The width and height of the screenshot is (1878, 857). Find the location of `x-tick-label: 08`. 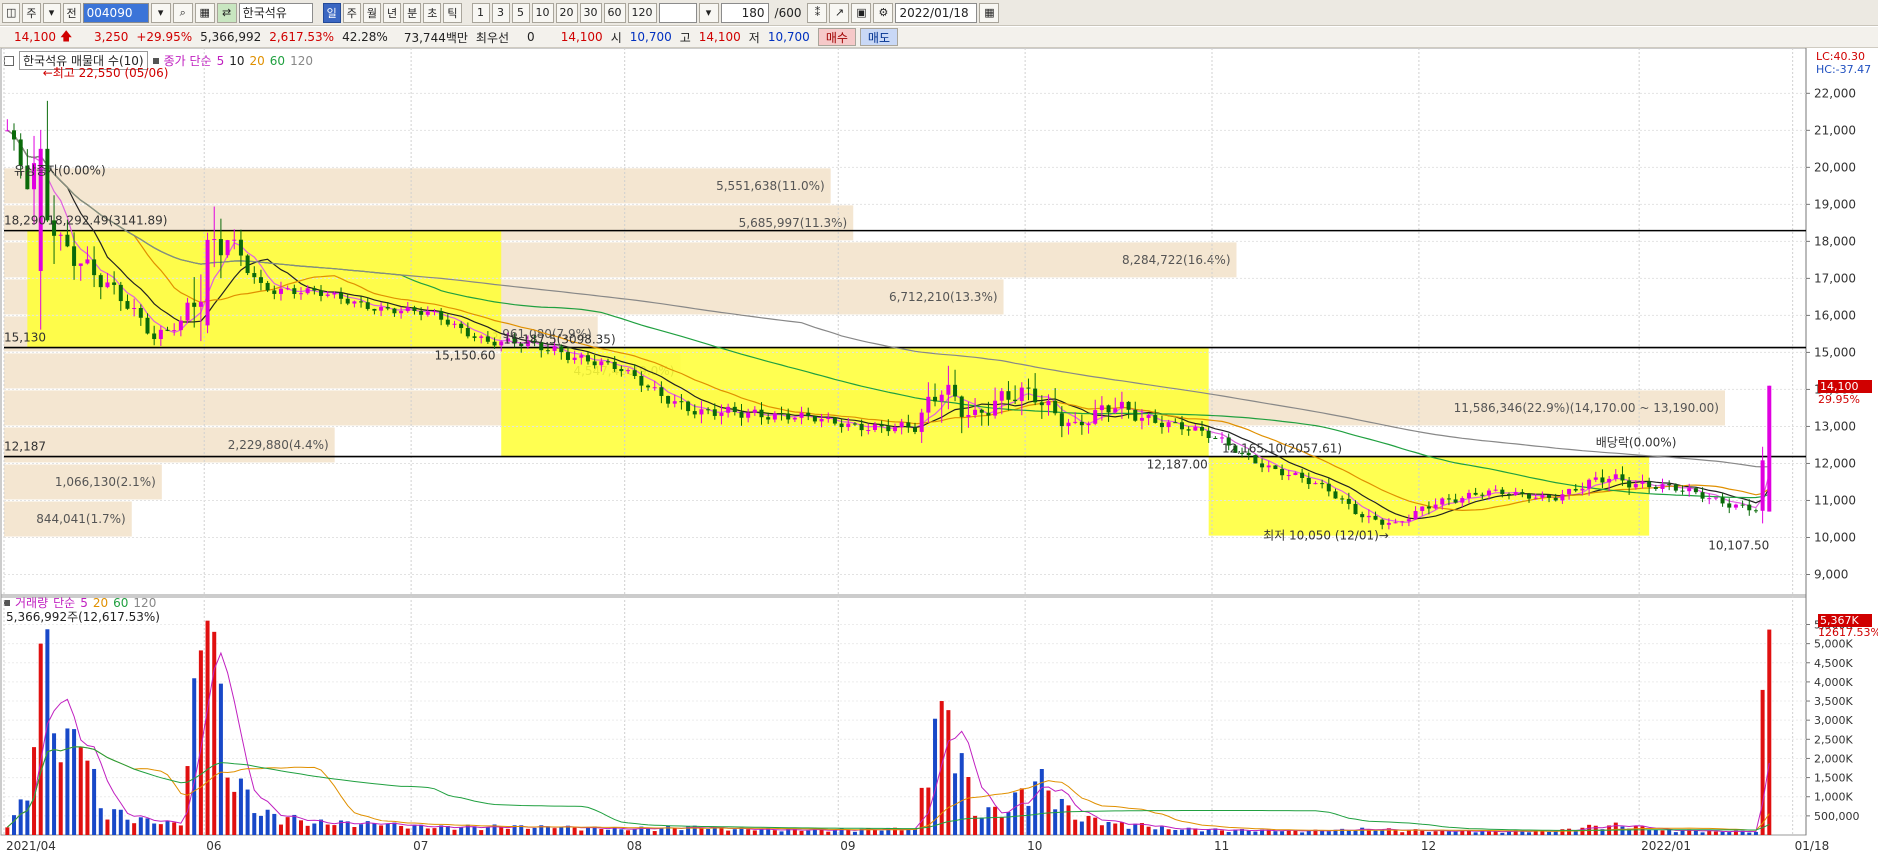

x-tick-label: 08 is located at coordinates (634, 846).